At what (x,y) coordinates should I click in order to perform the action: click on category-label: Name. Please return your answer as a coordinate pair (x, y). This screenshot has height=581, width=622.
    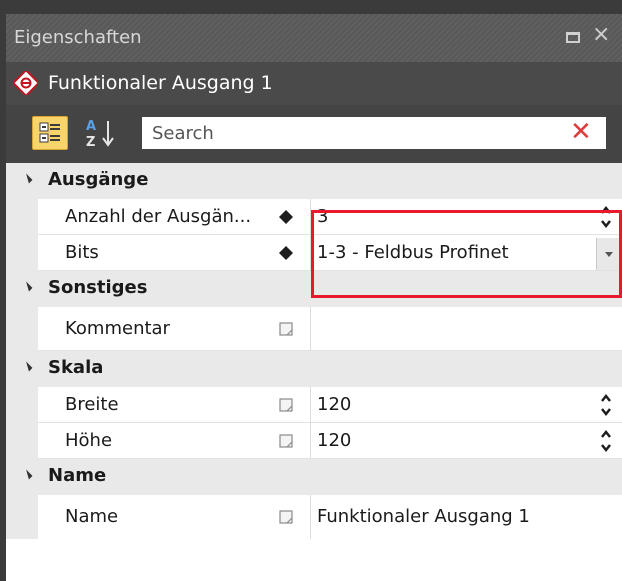
    Looking at the image, I should click on (77, 475).